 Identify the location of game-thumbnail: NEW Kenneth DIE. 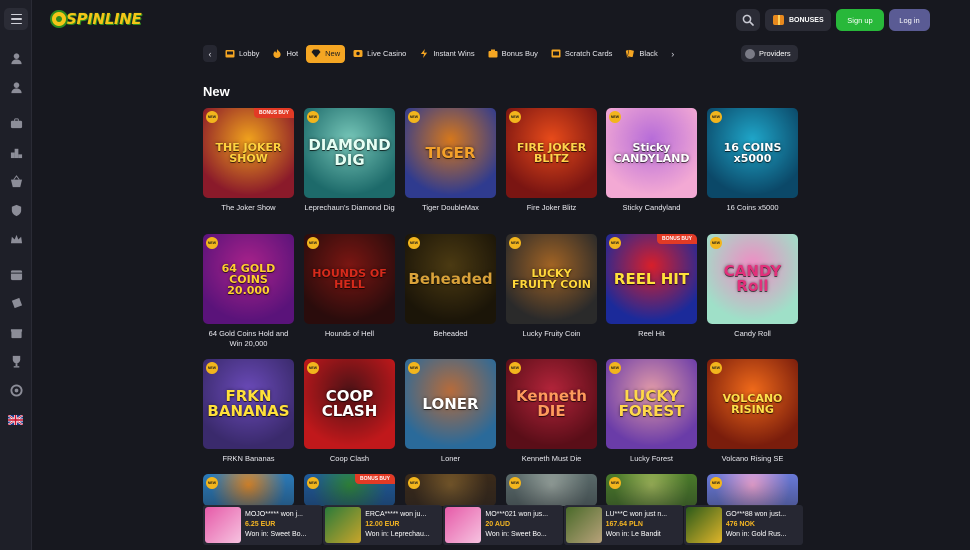
(551, 404).